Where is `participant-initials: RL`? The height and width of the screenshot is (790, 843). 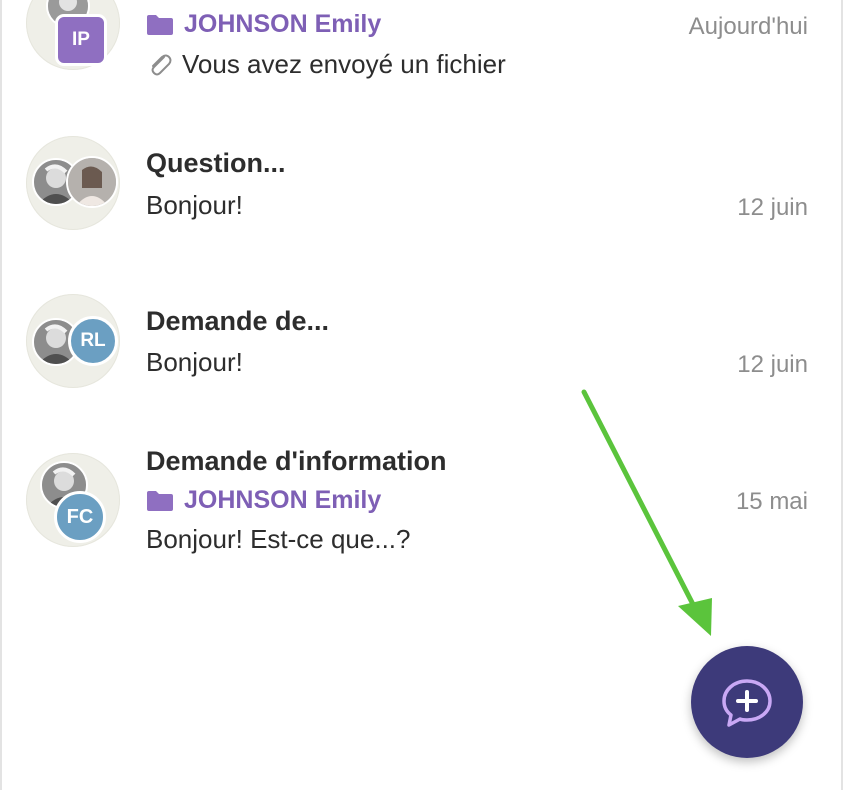 participant-initials: RL is located at coordinates (93, 341).